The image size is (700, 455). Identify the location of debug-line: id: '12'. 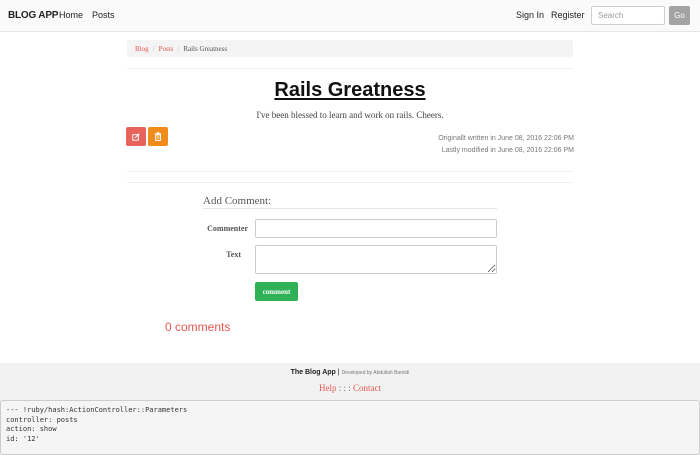
(23, 438).